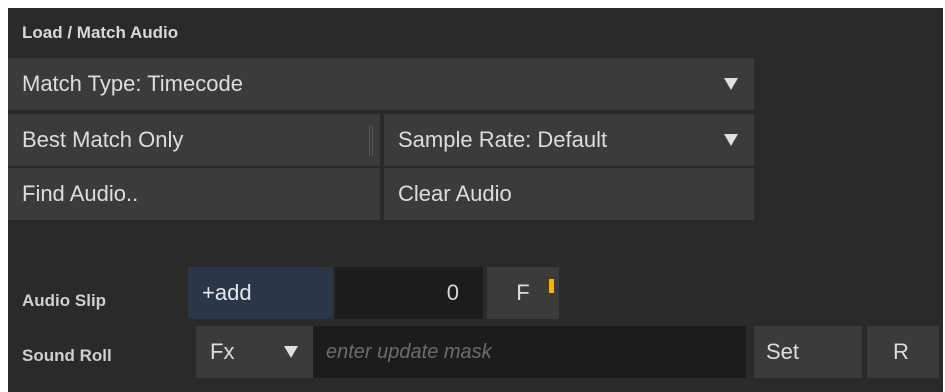 The height and width of the screenshot is (392, 945). I want to click on frames-unit-label: F, so click(523, 292).